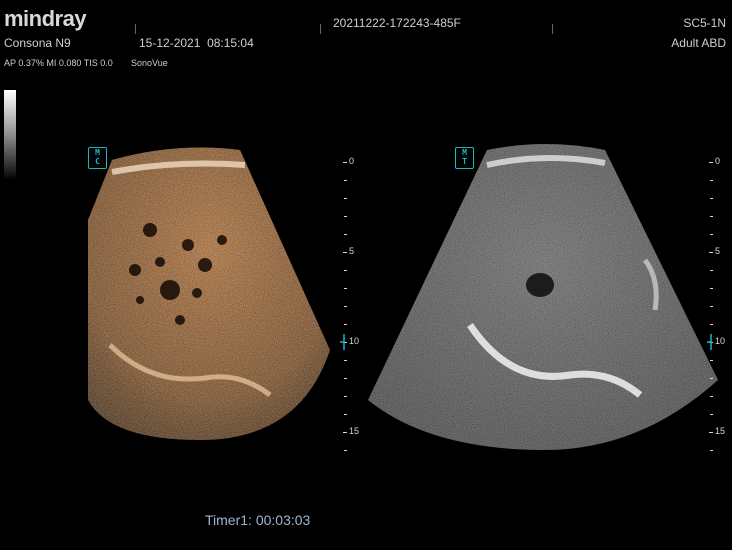  Describe the element at coordinates (342, 342) in the screenshot. I see `left-focus-marker` at that location.